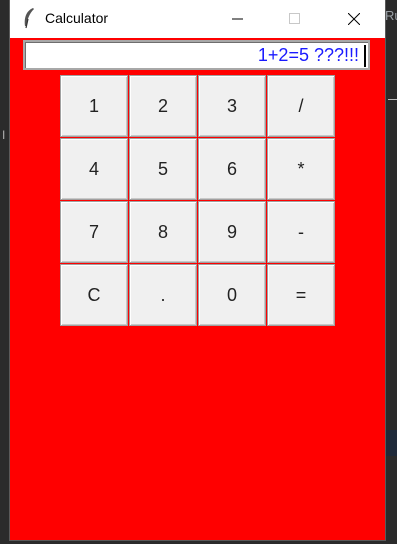 Image resolution: width=397 pixels, height=544 pixels. What do you see at coordinates (391, 443) in the screenshot?
I see `background-bar` at bounding box center [391, 443].